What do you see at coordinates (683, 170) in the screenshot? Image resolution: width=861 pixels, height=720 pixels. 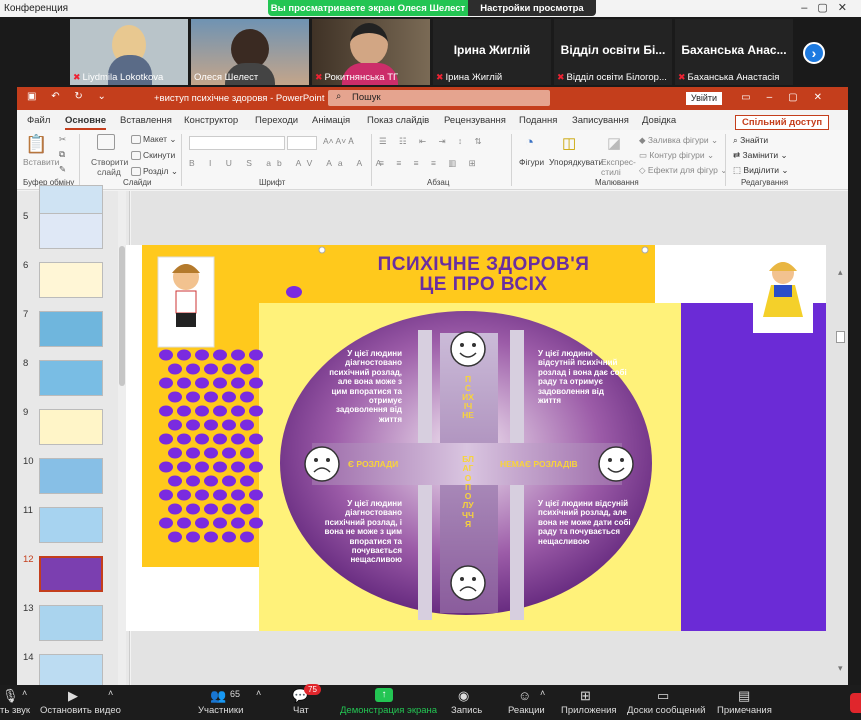 I see `shape-effects-button: ◇ Ефекти для фігур ⌄` at bounding box center [683, 170].